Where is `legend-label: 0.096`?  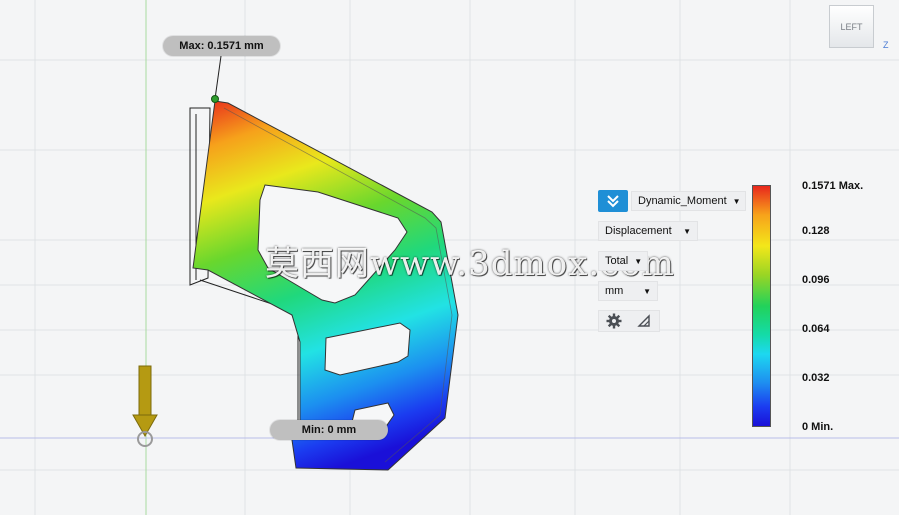
legend-label: 0.096 is located at coordinates (816, 280).